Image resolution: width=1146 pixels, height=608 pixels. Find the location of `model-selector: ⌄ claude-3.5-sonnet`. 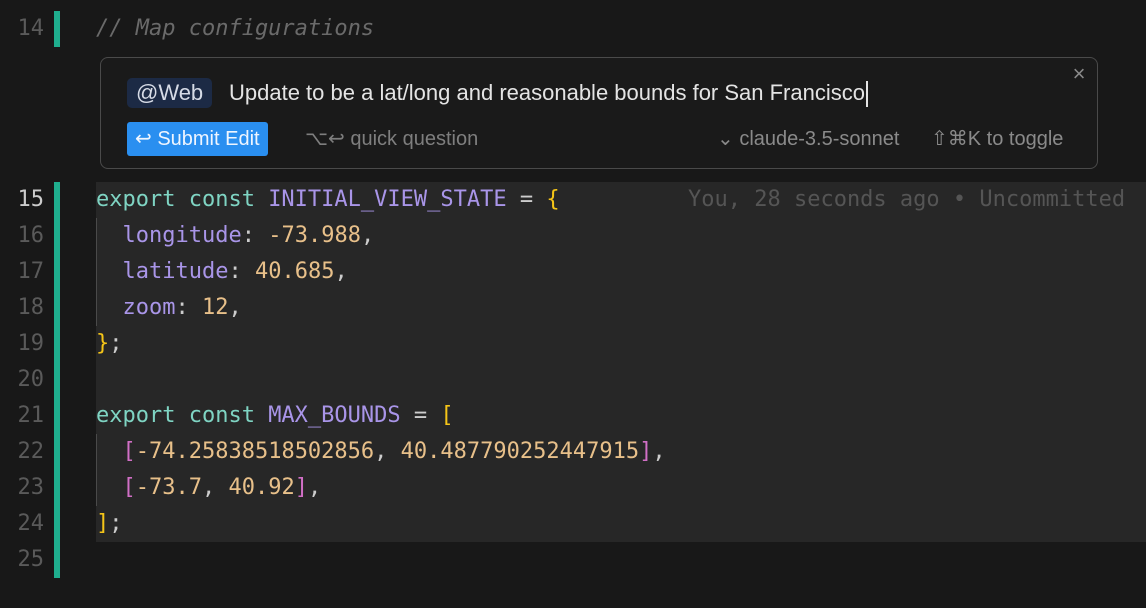

model-selector: ⌄ claude-3.5-sonnet is located at coordinates (808, 139).